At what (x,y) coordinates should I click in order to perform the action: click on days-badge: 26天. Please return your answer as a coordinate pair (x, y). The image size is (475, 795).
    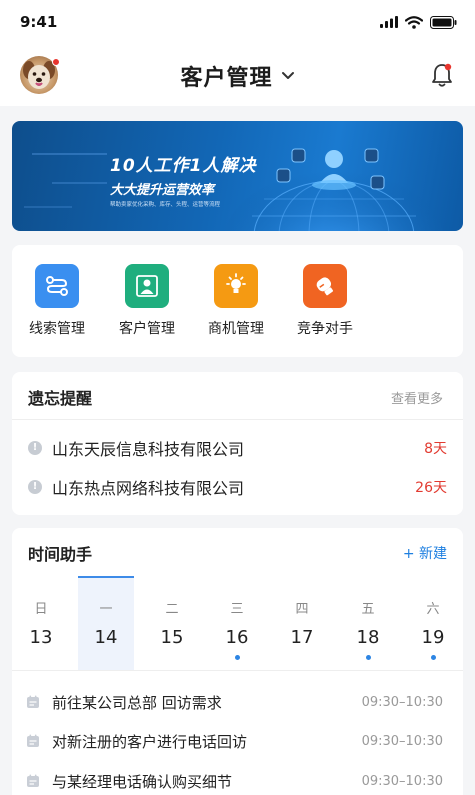
    Looking at the image, I should click on (431, 488).